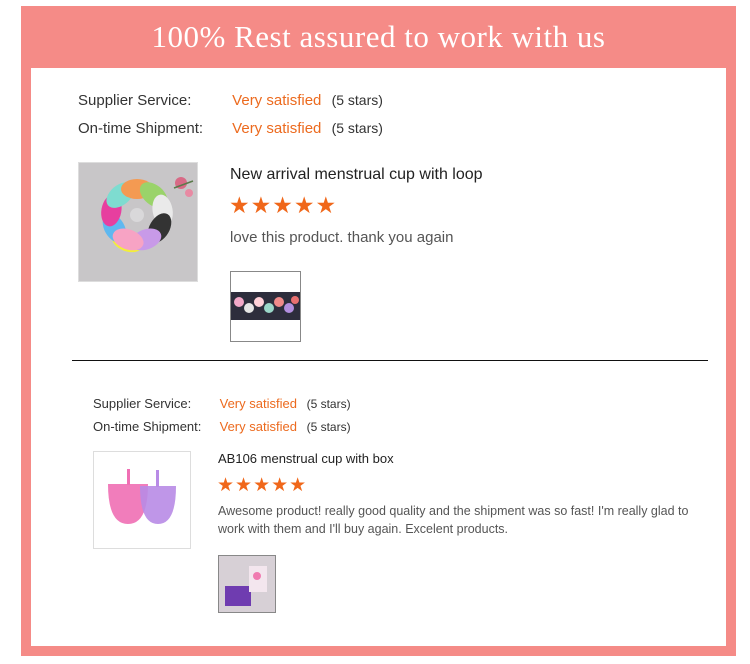 This screenshot has height=664, width=750. I want to click on product-title: New arrival menstrual cup with loop, so click(356, 175).